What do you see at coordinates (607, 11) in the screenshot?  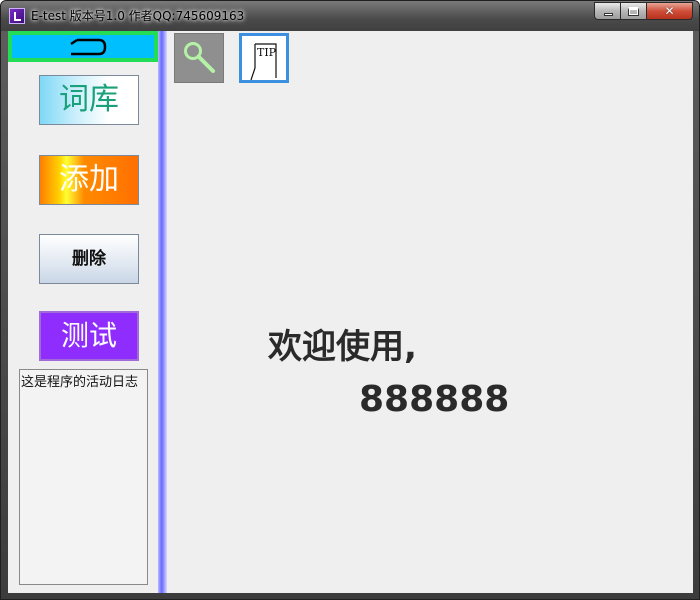 I see `minimize-button` at bounding box center [607, 11].